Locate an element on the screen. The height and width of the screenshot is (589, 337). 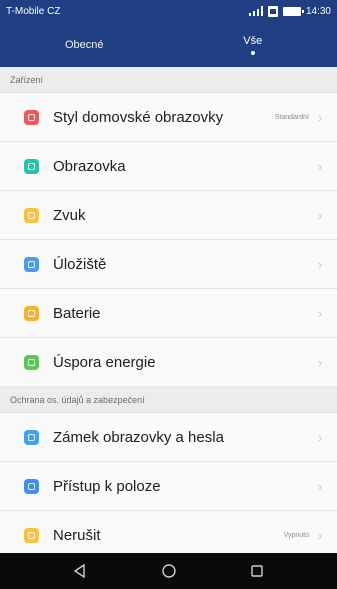
status-bar: T-Mobile CZ 14:30 is located at coordinates (168, 11).